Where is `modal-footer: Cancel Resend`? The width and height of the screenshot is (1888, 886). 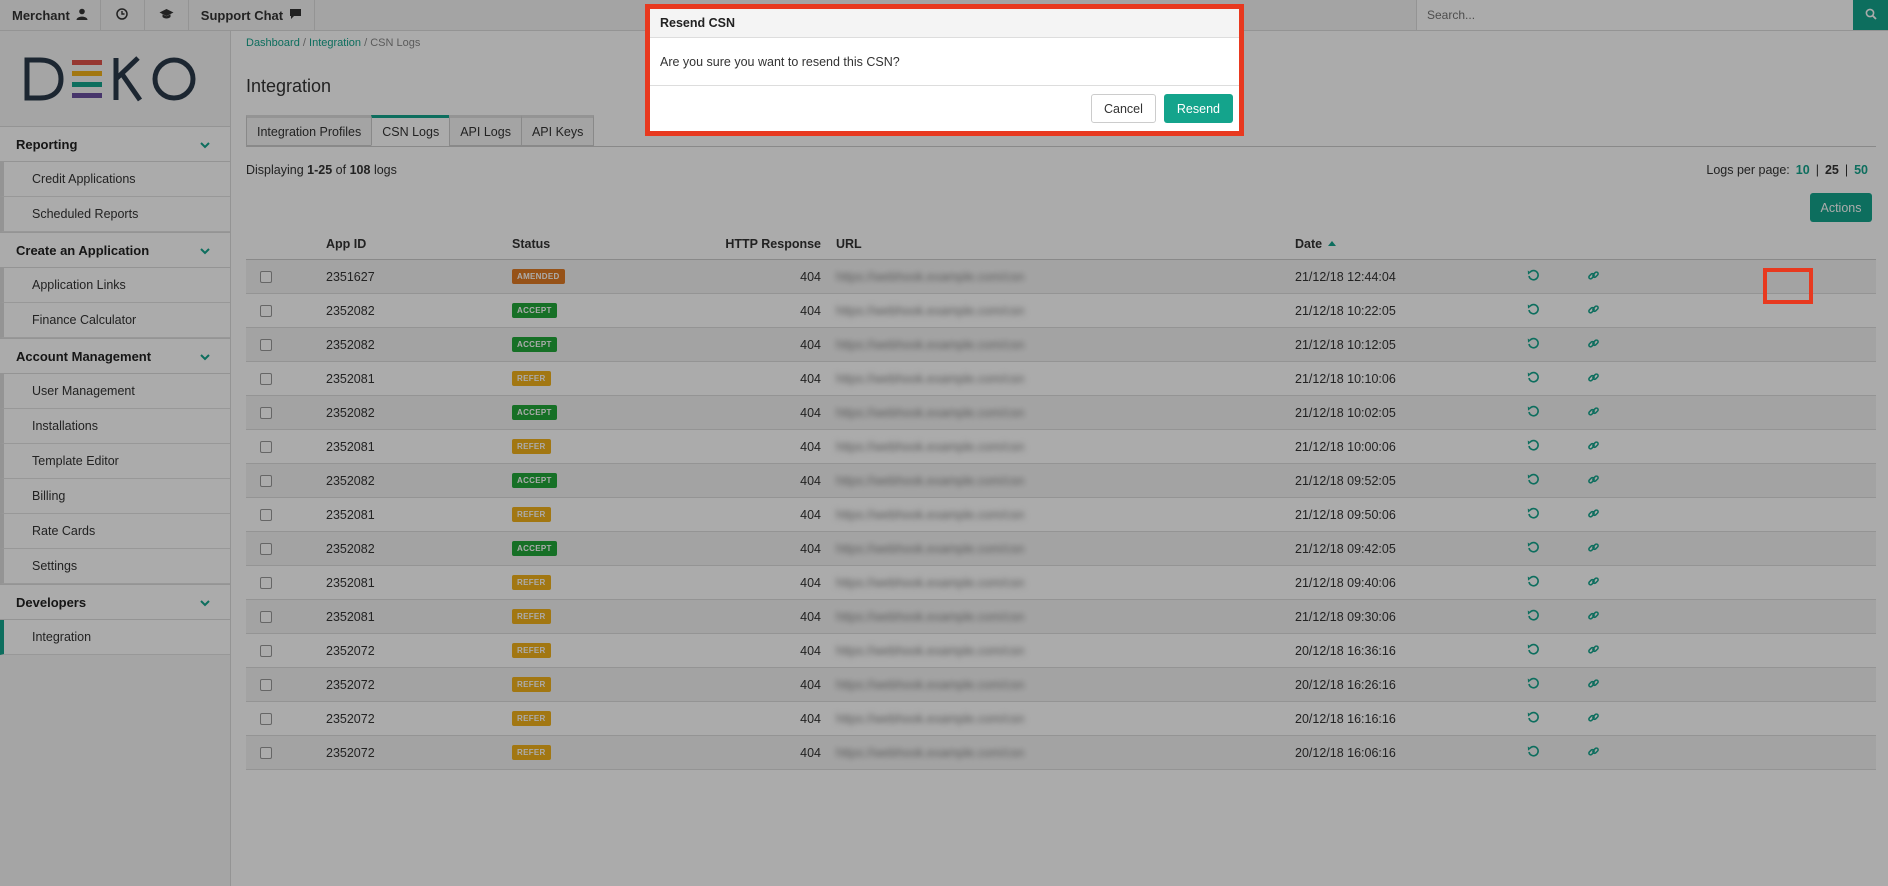
modal-footer: Cancel Resend is located at coordinates (944, 108).